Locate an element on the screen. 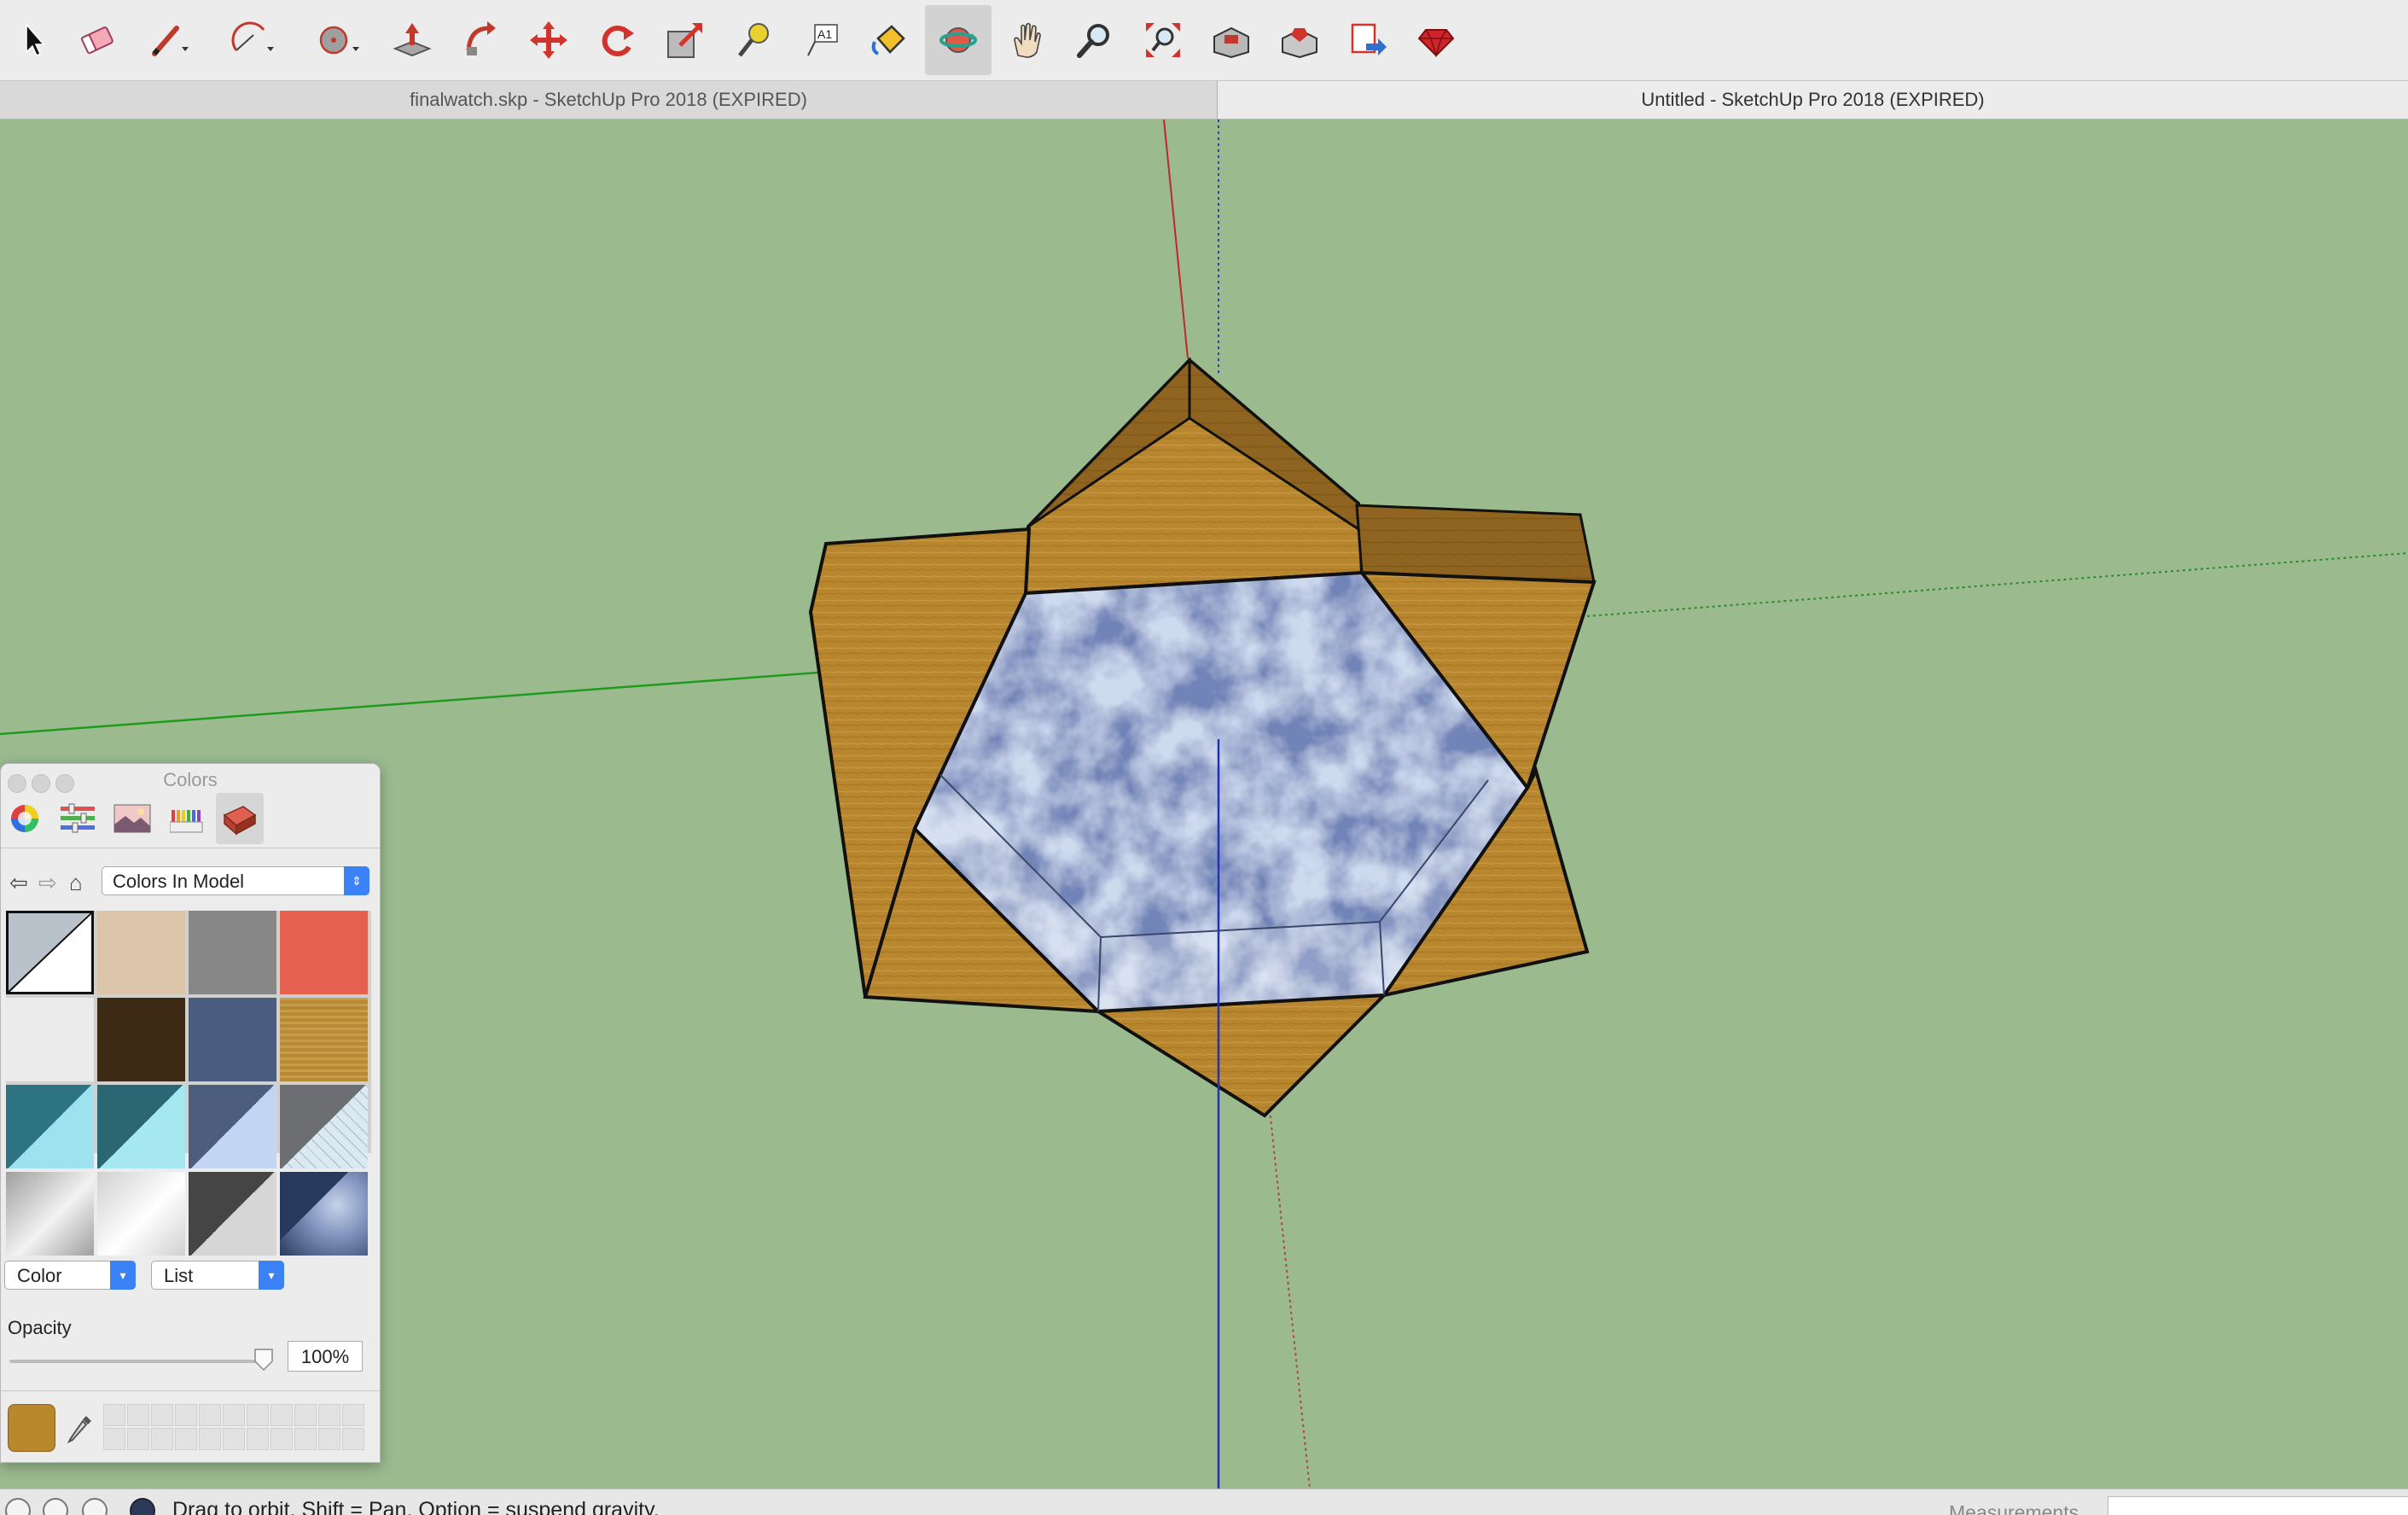 The width and height of the screenshot is (2408, 1515). tool-text: A1 is located at coordinates (821, 40).